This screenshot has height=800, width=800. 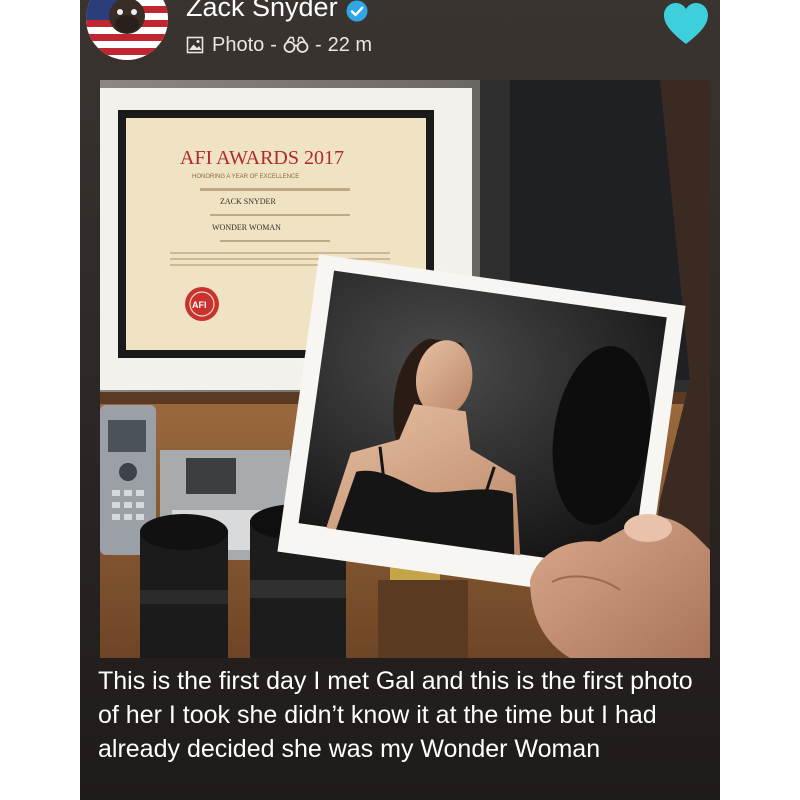 I want to click on certificate-seal: AFI, so click(x=199, y=305).